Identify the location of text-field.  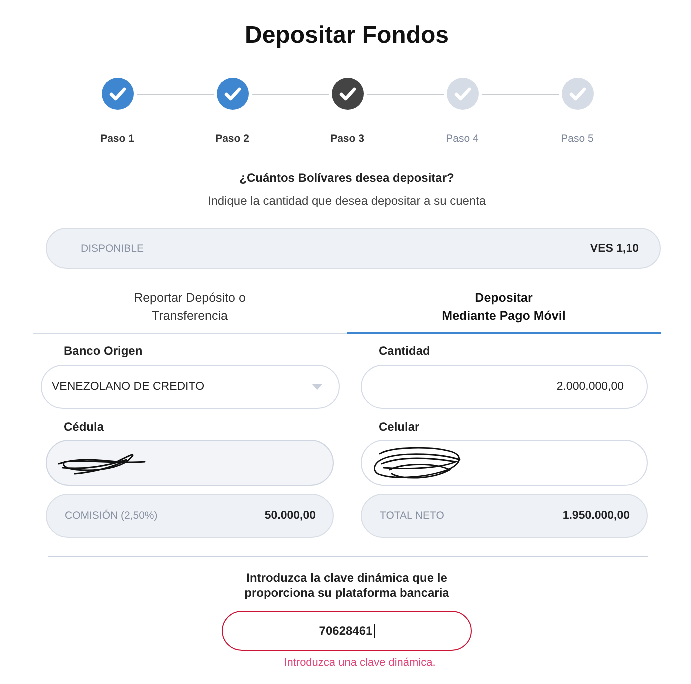
(504, 463).